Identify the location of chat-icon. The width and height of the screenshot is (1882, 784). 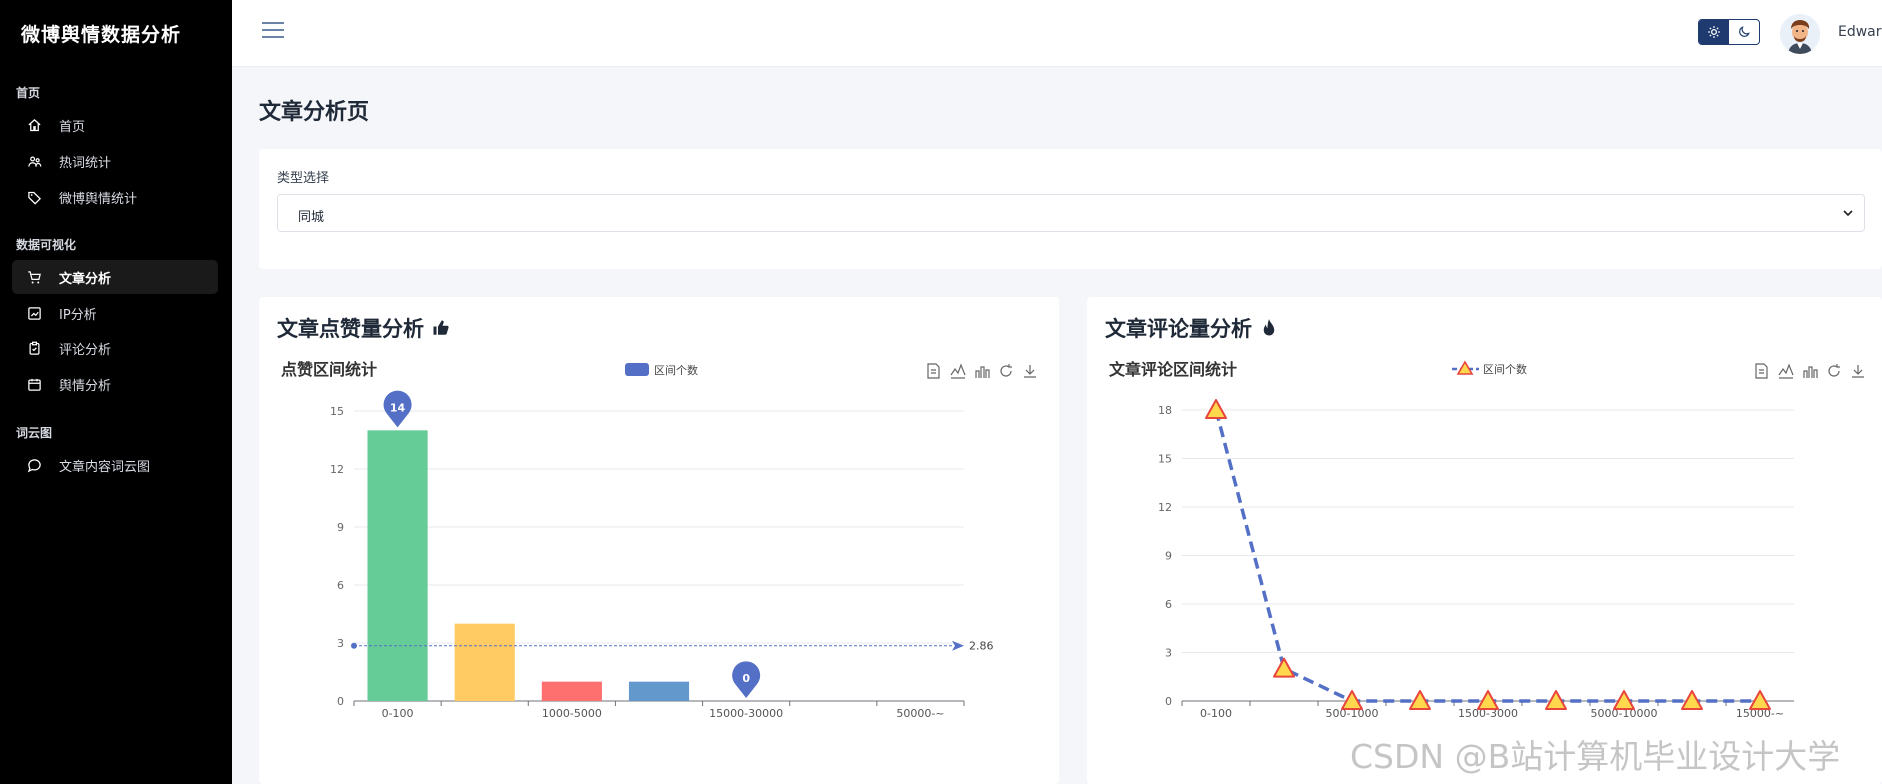
(34, 465).